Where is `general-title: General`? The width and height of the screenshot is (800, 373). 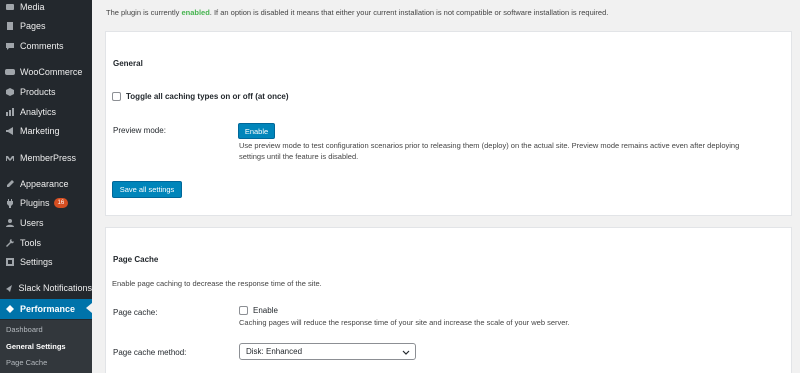
general-title: General is located at coordinates (128, 63).